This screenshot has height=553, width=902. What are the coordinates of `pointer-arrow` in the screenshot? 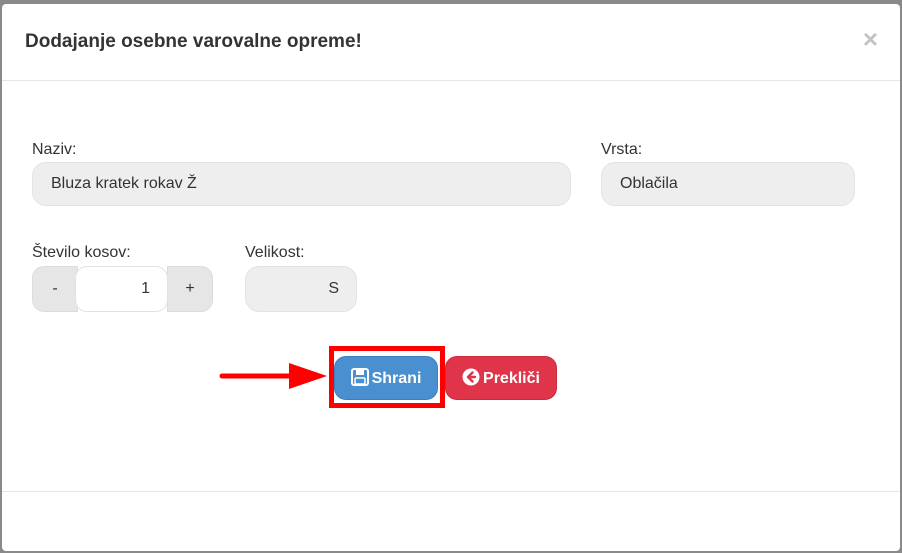 It's located at (273, 376).